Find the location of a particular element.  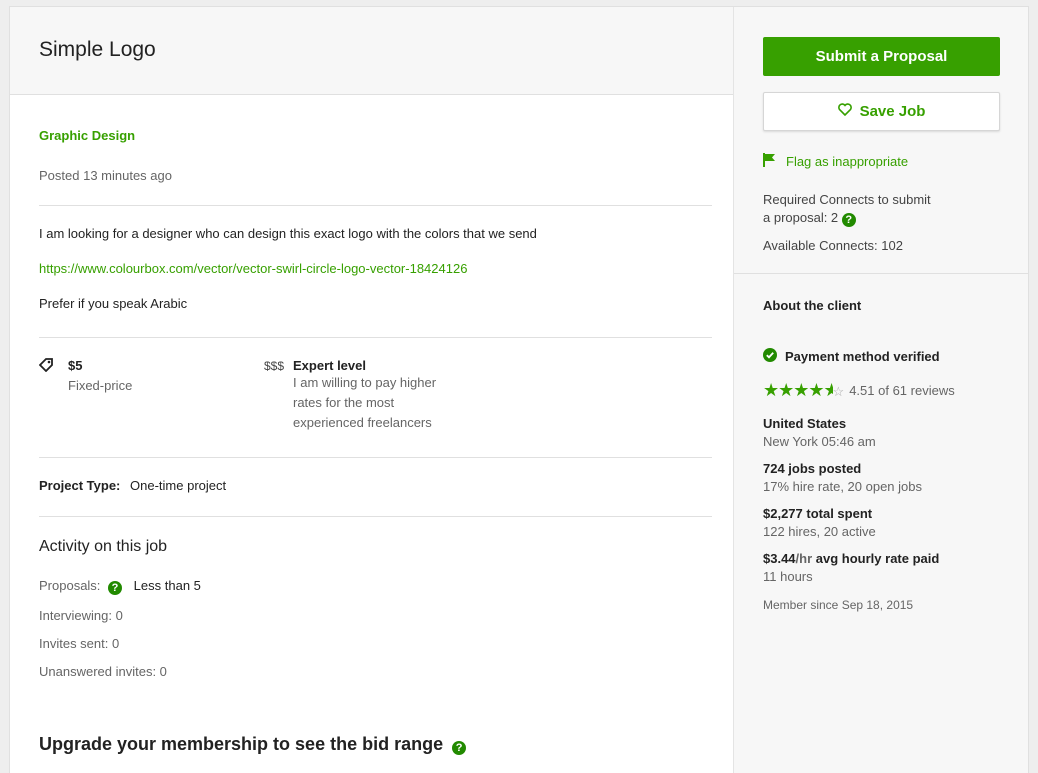

hourly-label: avg hourly rate paid is located at coordinates (876, 558).